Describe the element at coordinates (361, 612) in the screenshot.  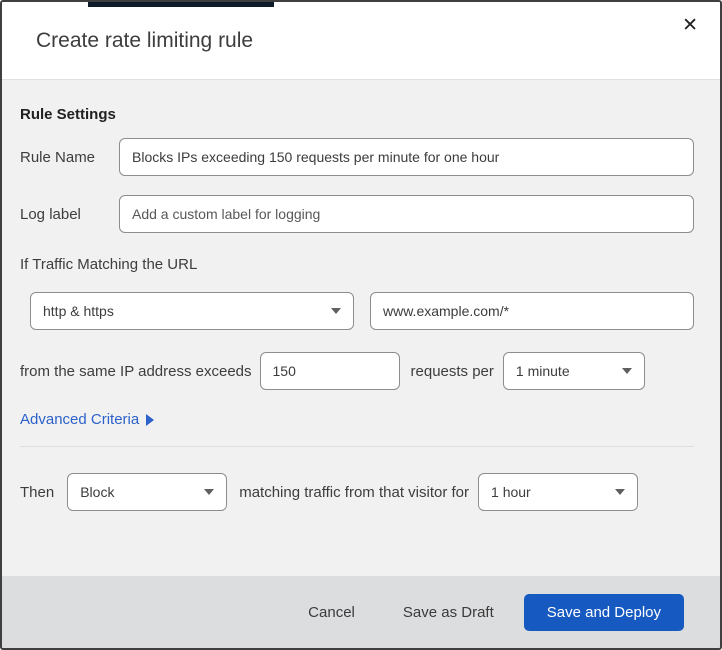
I see `dialog-footer: Cancel Save as Draft Save and Deploy` at that location.